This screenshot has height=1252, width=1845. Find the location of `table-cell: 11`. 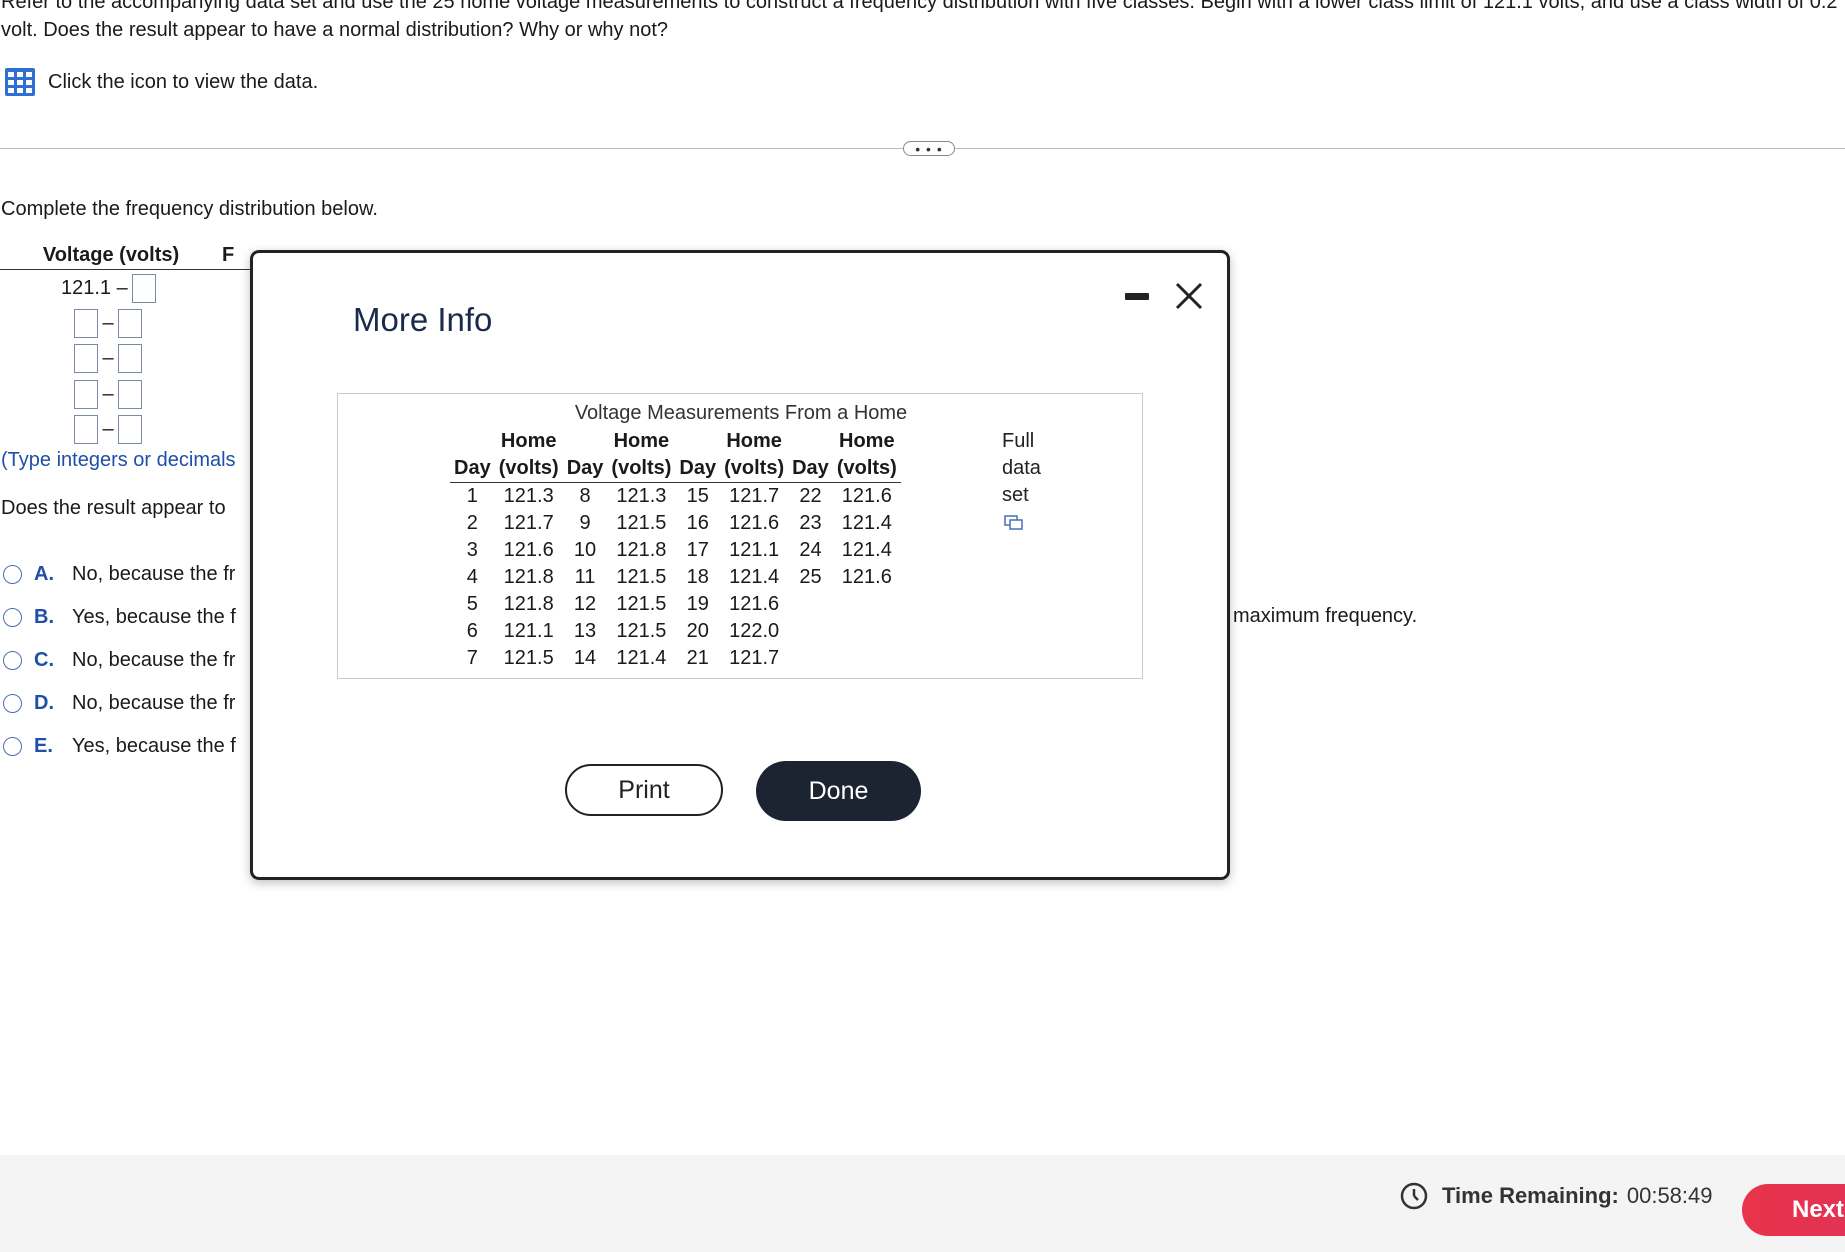

table-cell: 11 is located at coordinates (585, 577).